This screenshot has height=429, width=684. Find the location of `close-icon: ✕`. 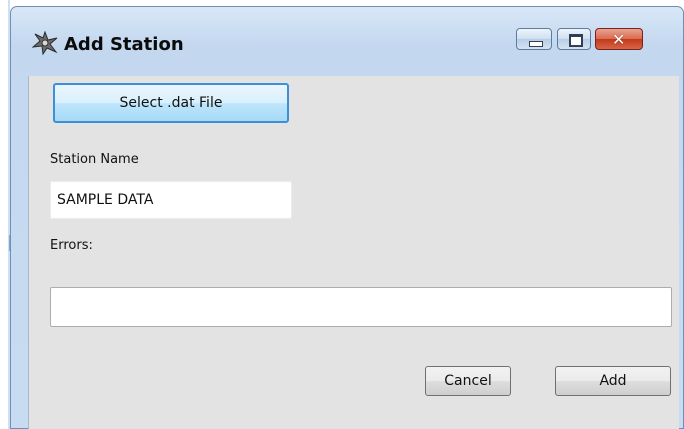

close-icon: ✕ is located at coordinates (619, 39).